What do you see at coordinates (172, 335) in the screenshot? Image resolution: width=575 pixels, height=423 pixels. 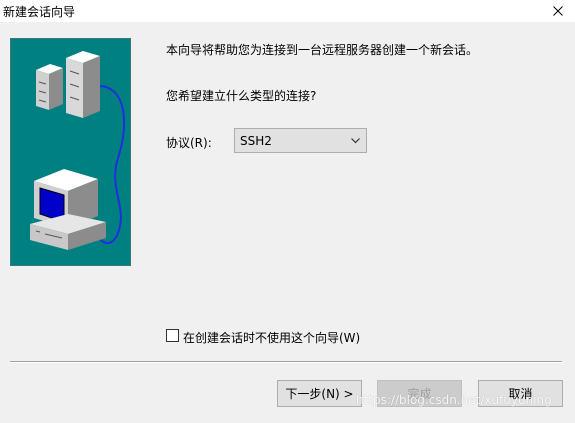 I see `skip-wizard-checkbox` at bounding box center [172, 335].